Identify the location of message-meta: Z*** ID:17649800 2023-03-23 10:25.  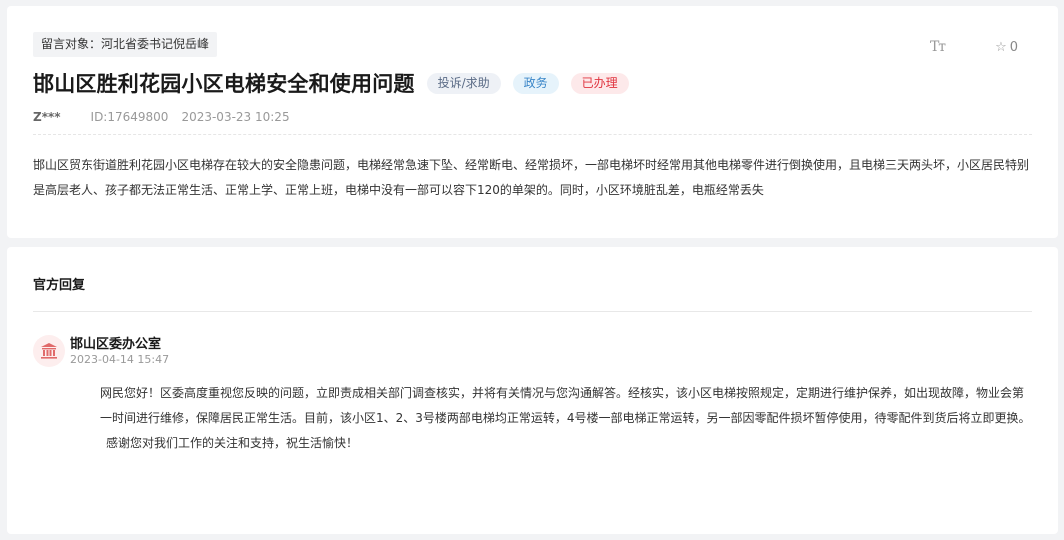
(161, 117).